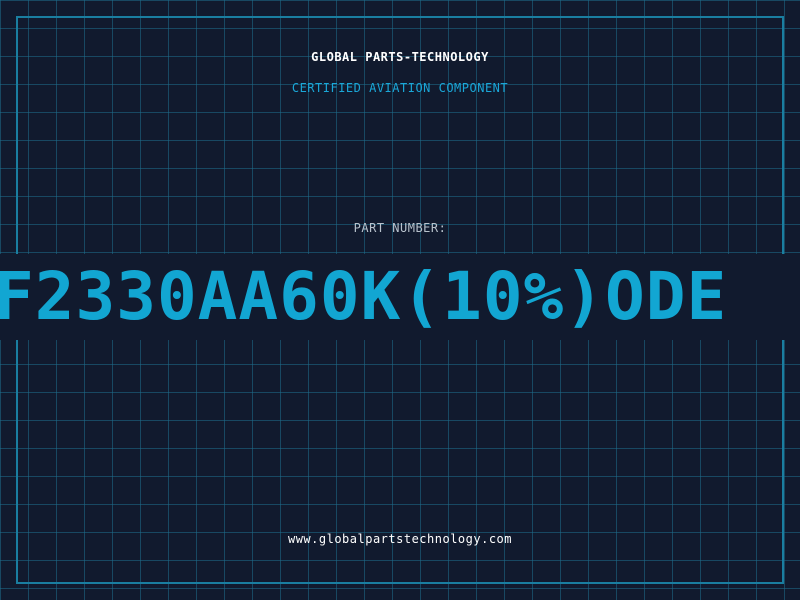 This screenshot has width=800, height=600. I want to click on certification-subtitle: CERTIFIED AVIATION COMPONENT, so click(400, 88).